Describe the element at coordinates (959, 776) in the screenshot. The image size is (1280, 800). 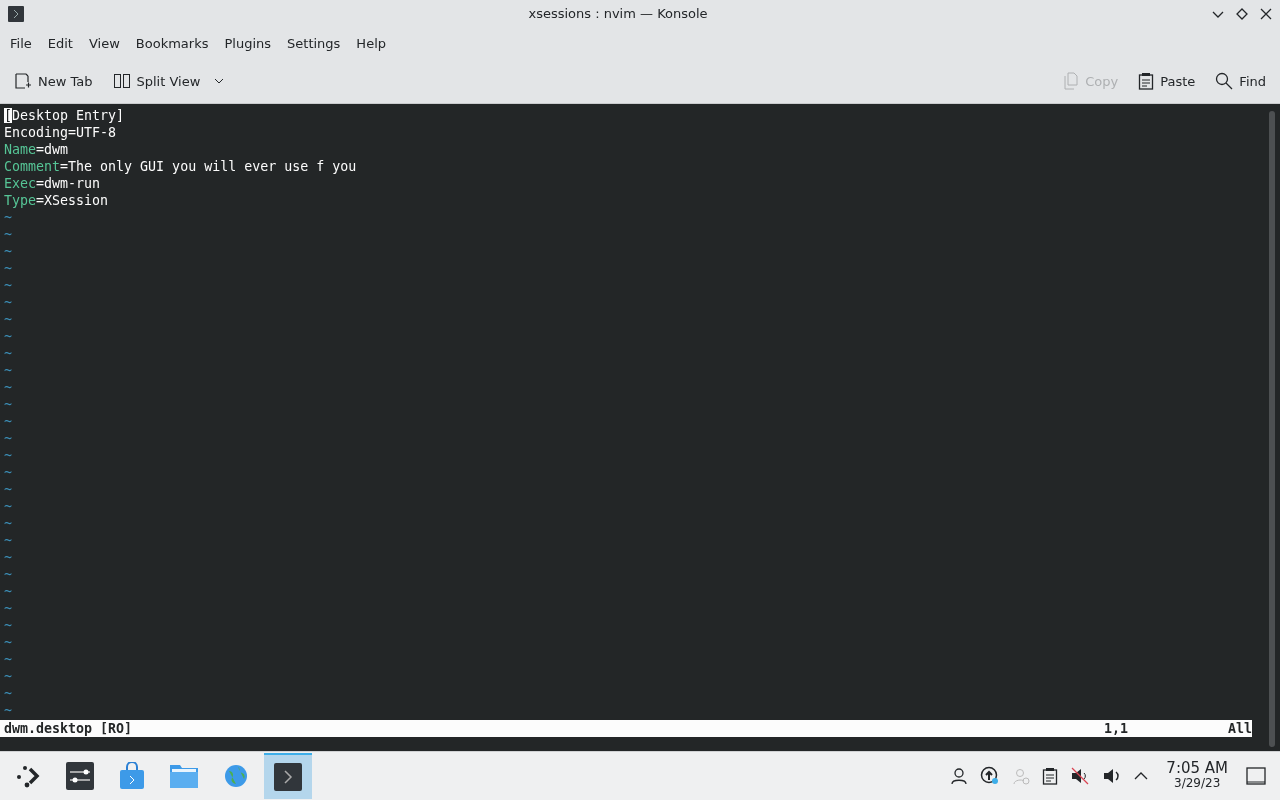
I see `user-icon` at that location.